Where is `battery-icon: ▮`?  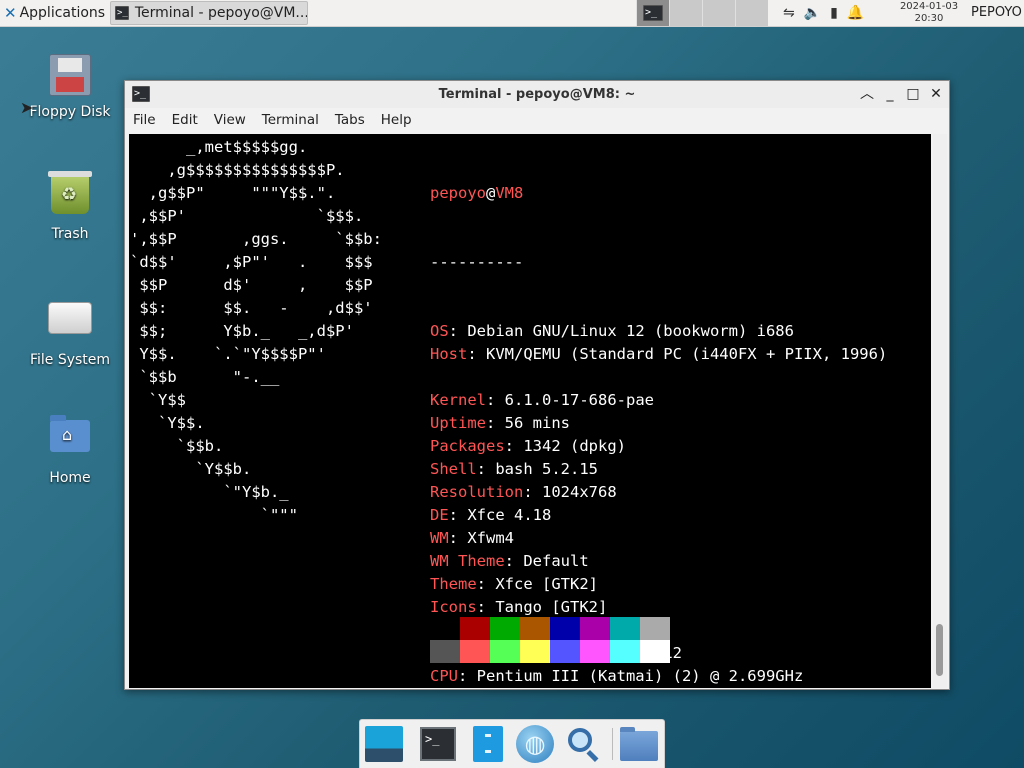
battery-icon: ▮ is located at coordinates (834, 13).